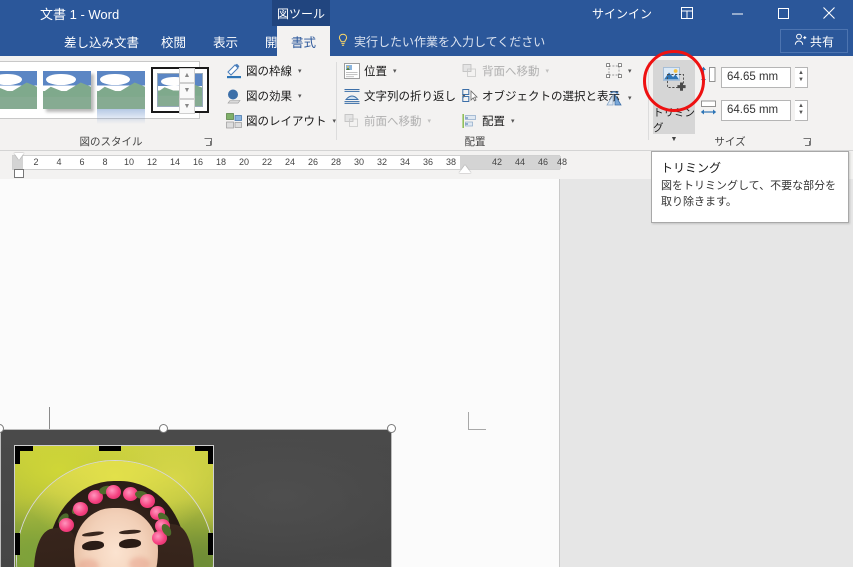  Describe the element at coordinates (829, 13) in the screenshot. I see `close-button` at that location.